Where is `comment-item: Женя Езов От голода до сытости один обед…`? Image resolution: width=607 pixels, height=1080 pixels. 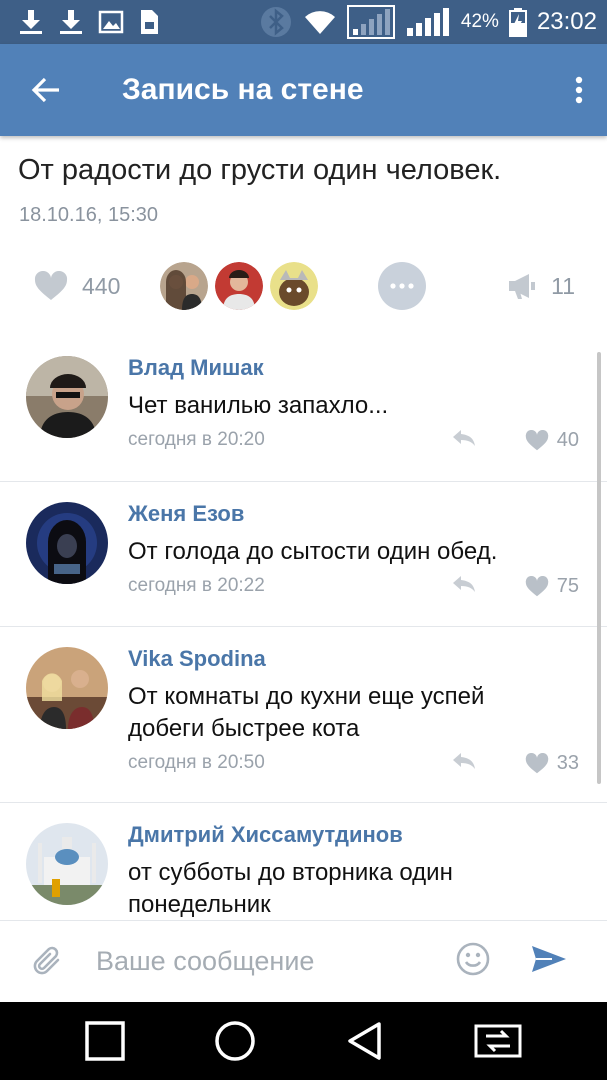 comment-item: Женя Езов От голода до сытости один обед… is located at coordinates (303, 554).